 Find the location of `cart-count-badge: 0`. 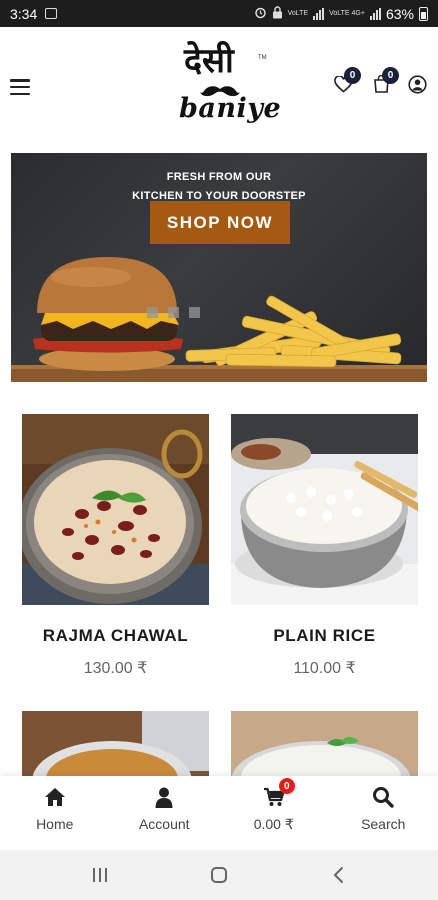

cart-count-badge: 0 is located at coordinates (286, 786).